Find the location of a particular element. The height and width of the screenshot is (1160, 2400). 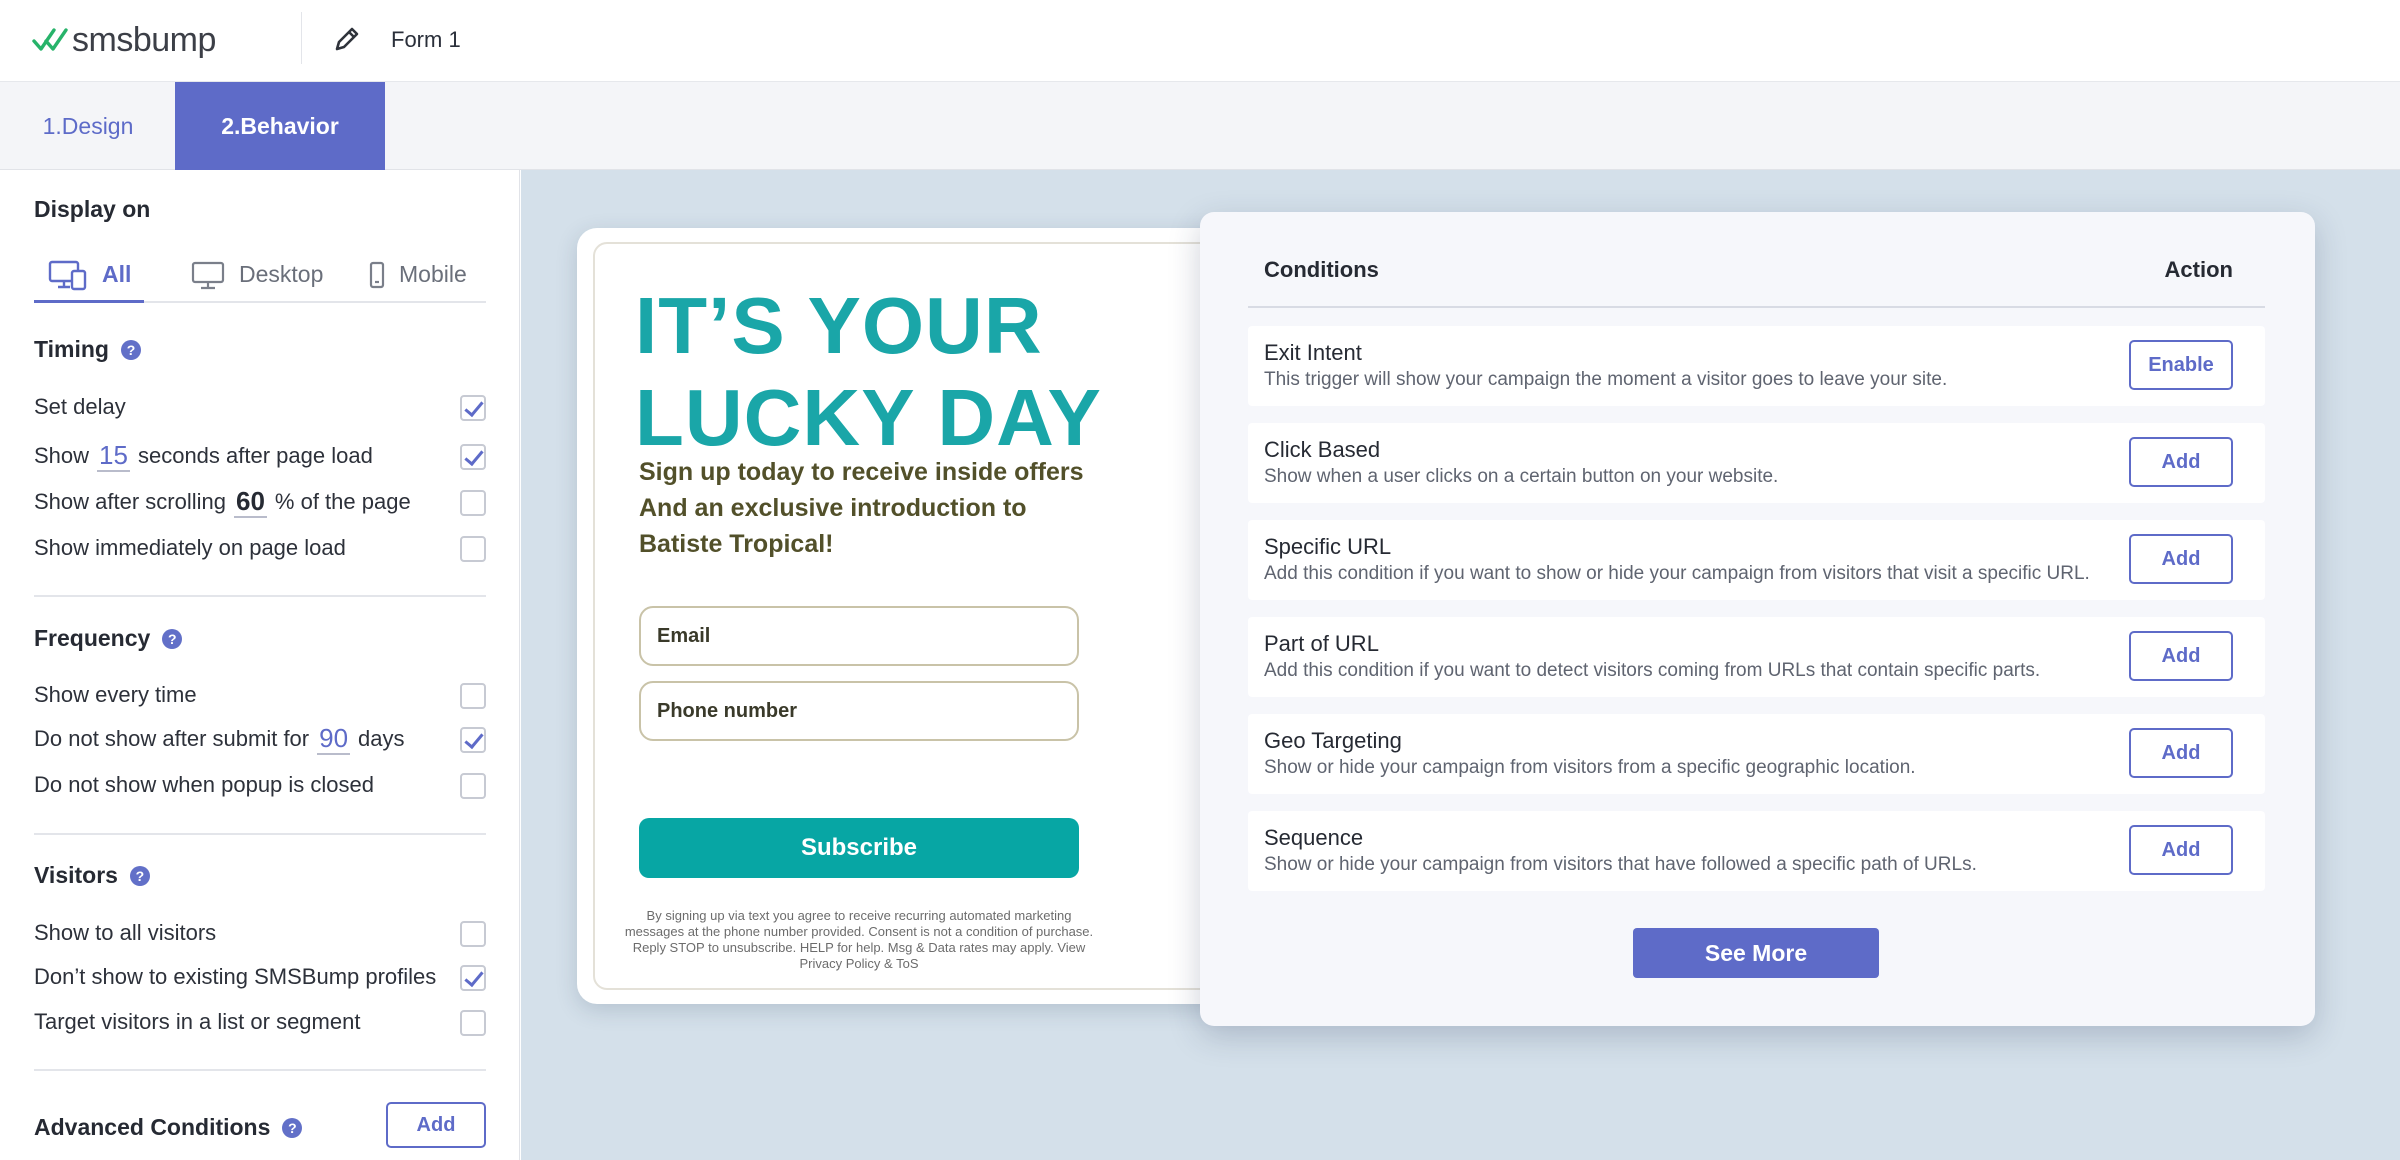

device-tab-mobile: Mobile is located at coordinates (418, 274).